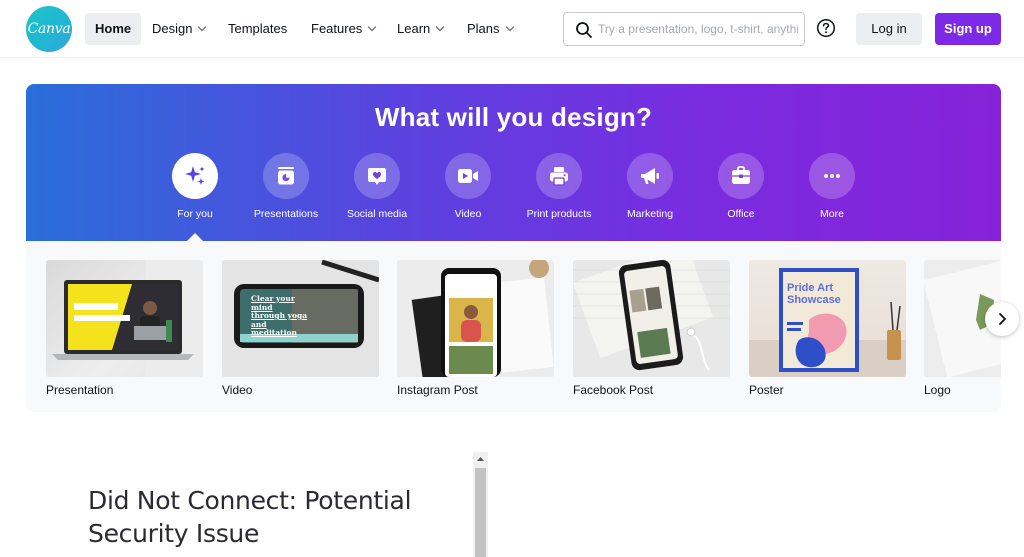  I want to click on nav-learn: Learn, so click(420, 29).